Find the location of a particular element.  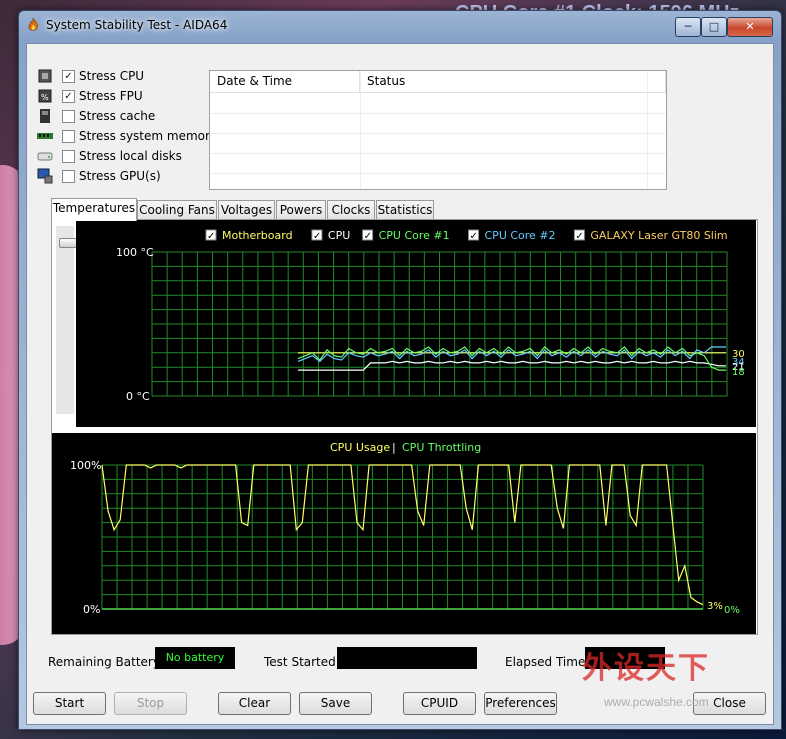

option-label: Stress cache is located at coordinates (117, 116).